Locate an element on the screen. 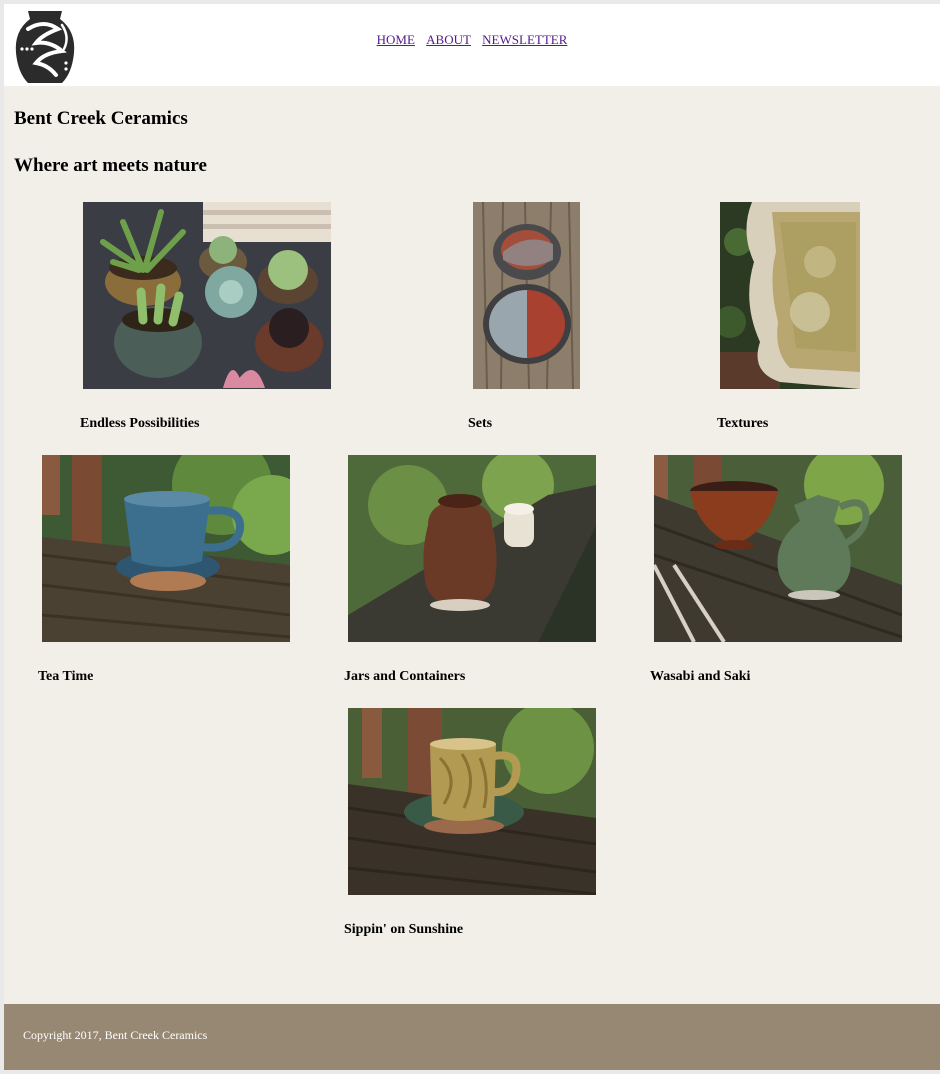 The width and height of the screenshot is (940, 1074). site-footer: Copyright 2017, Bent Creek Ceramics is located at coordinates (472, 1037).